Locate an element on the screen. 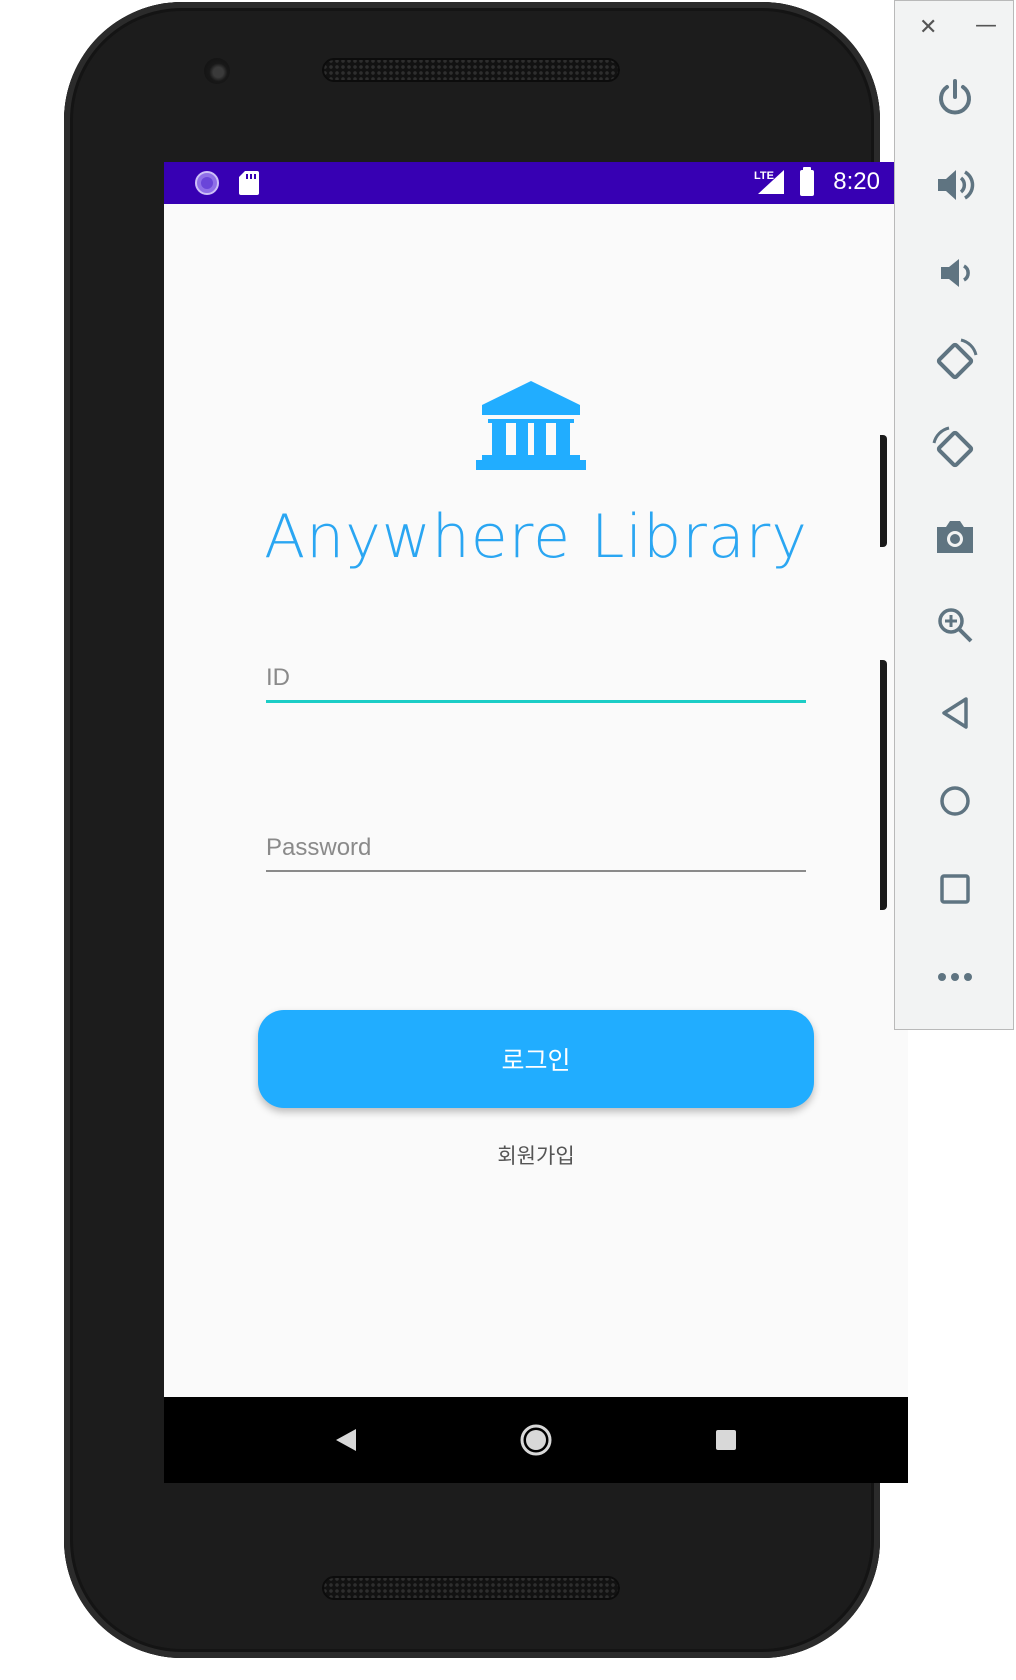  screenshot-button is located at coordinates (955, 537).